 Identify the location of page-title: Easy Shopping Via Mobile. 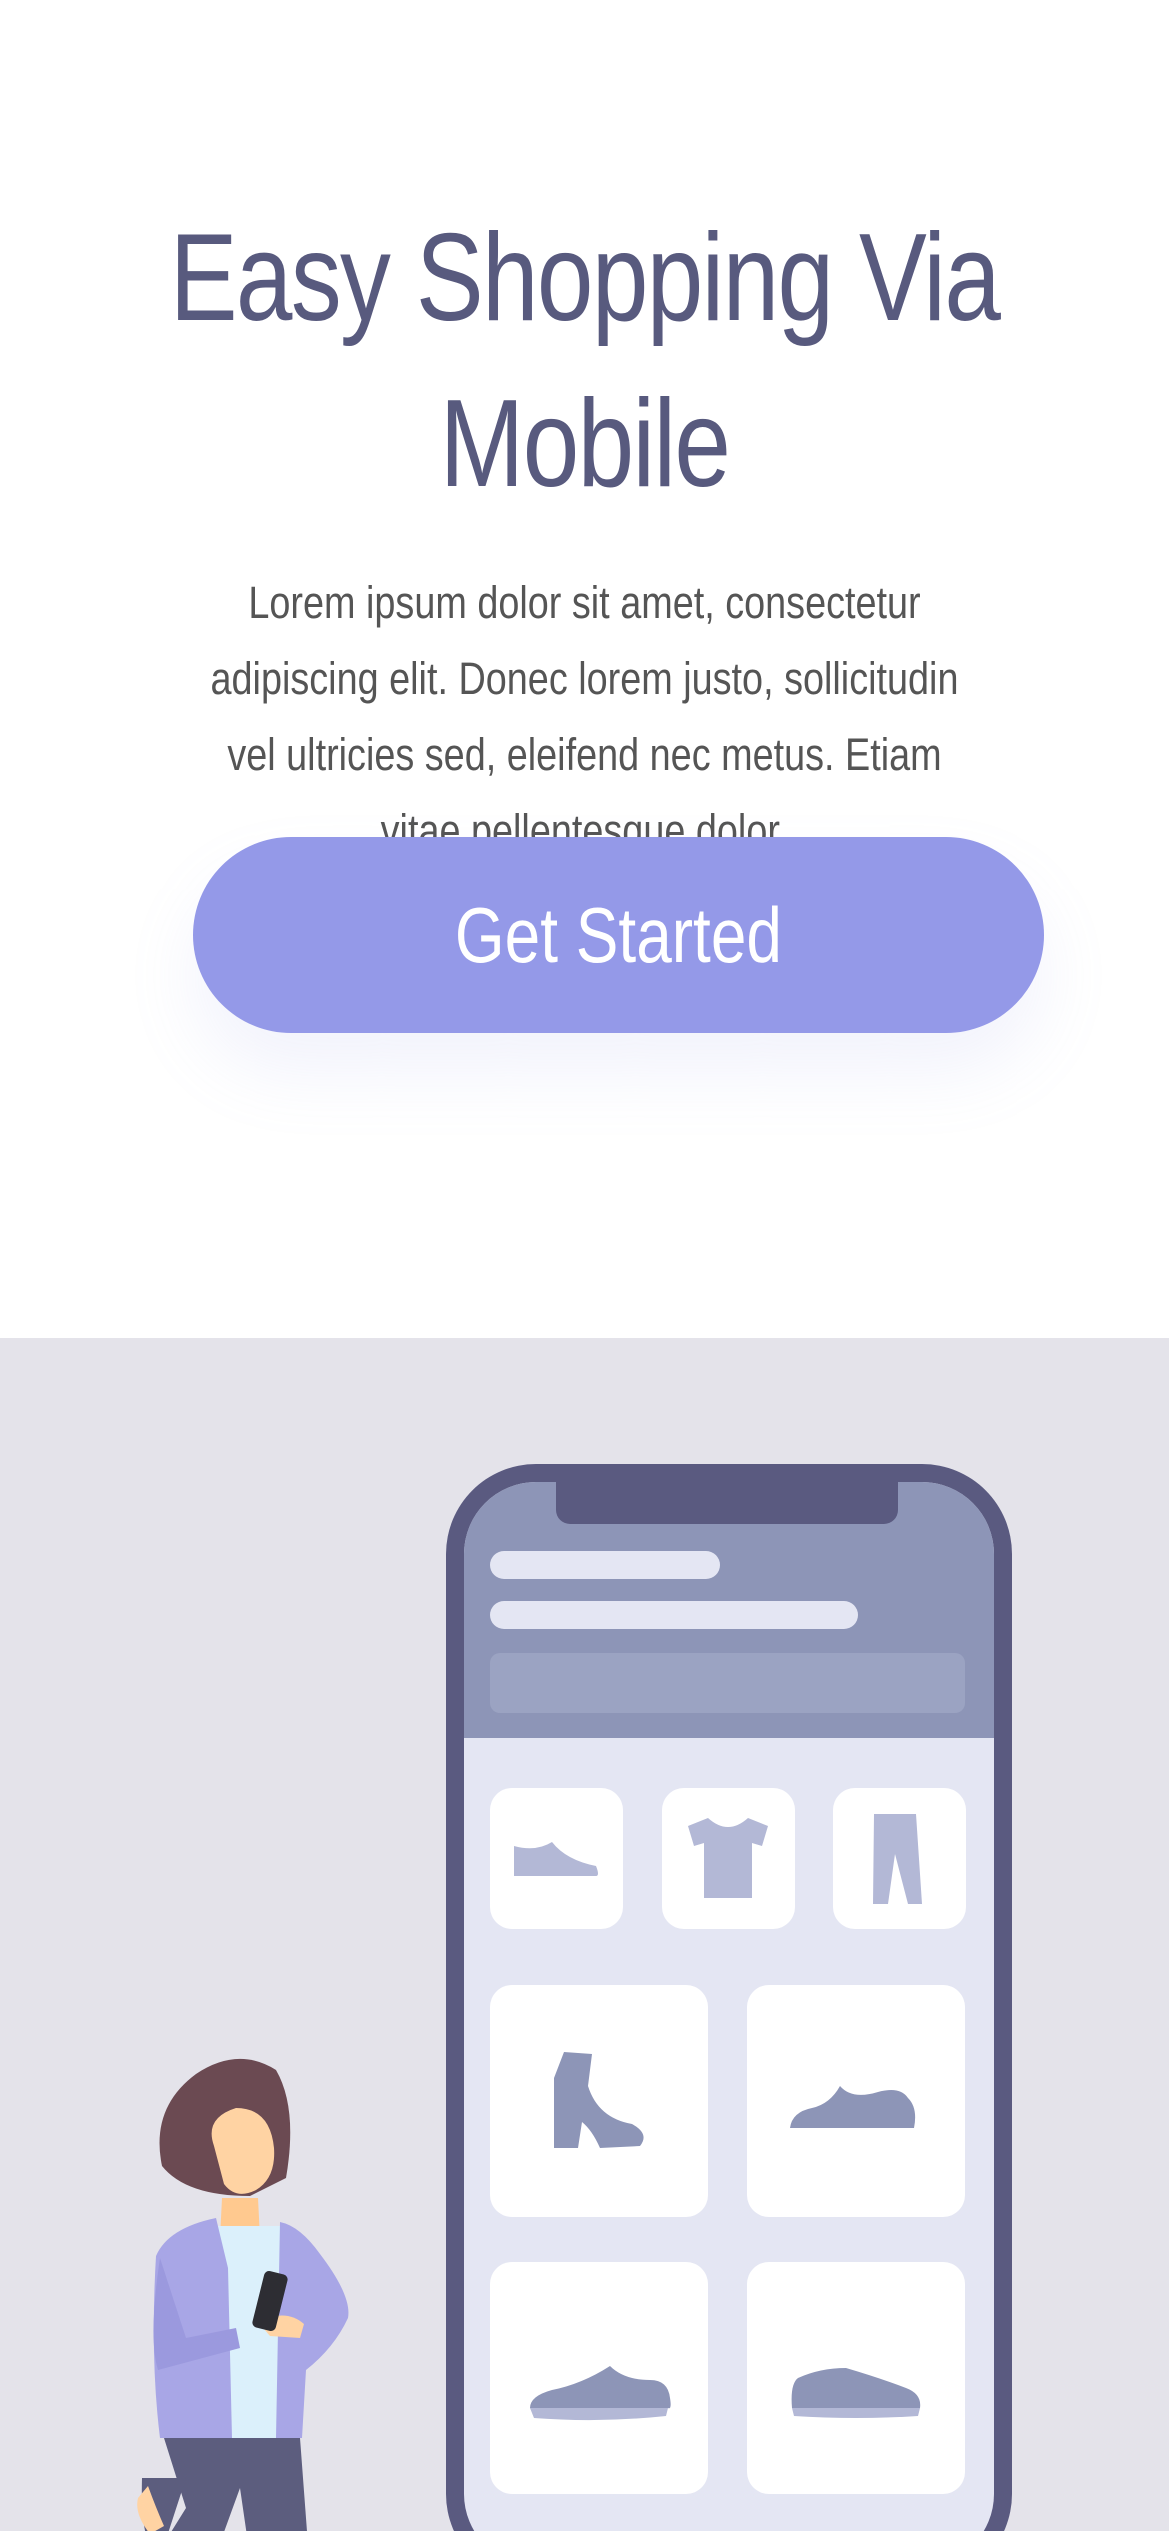
(585, 361).